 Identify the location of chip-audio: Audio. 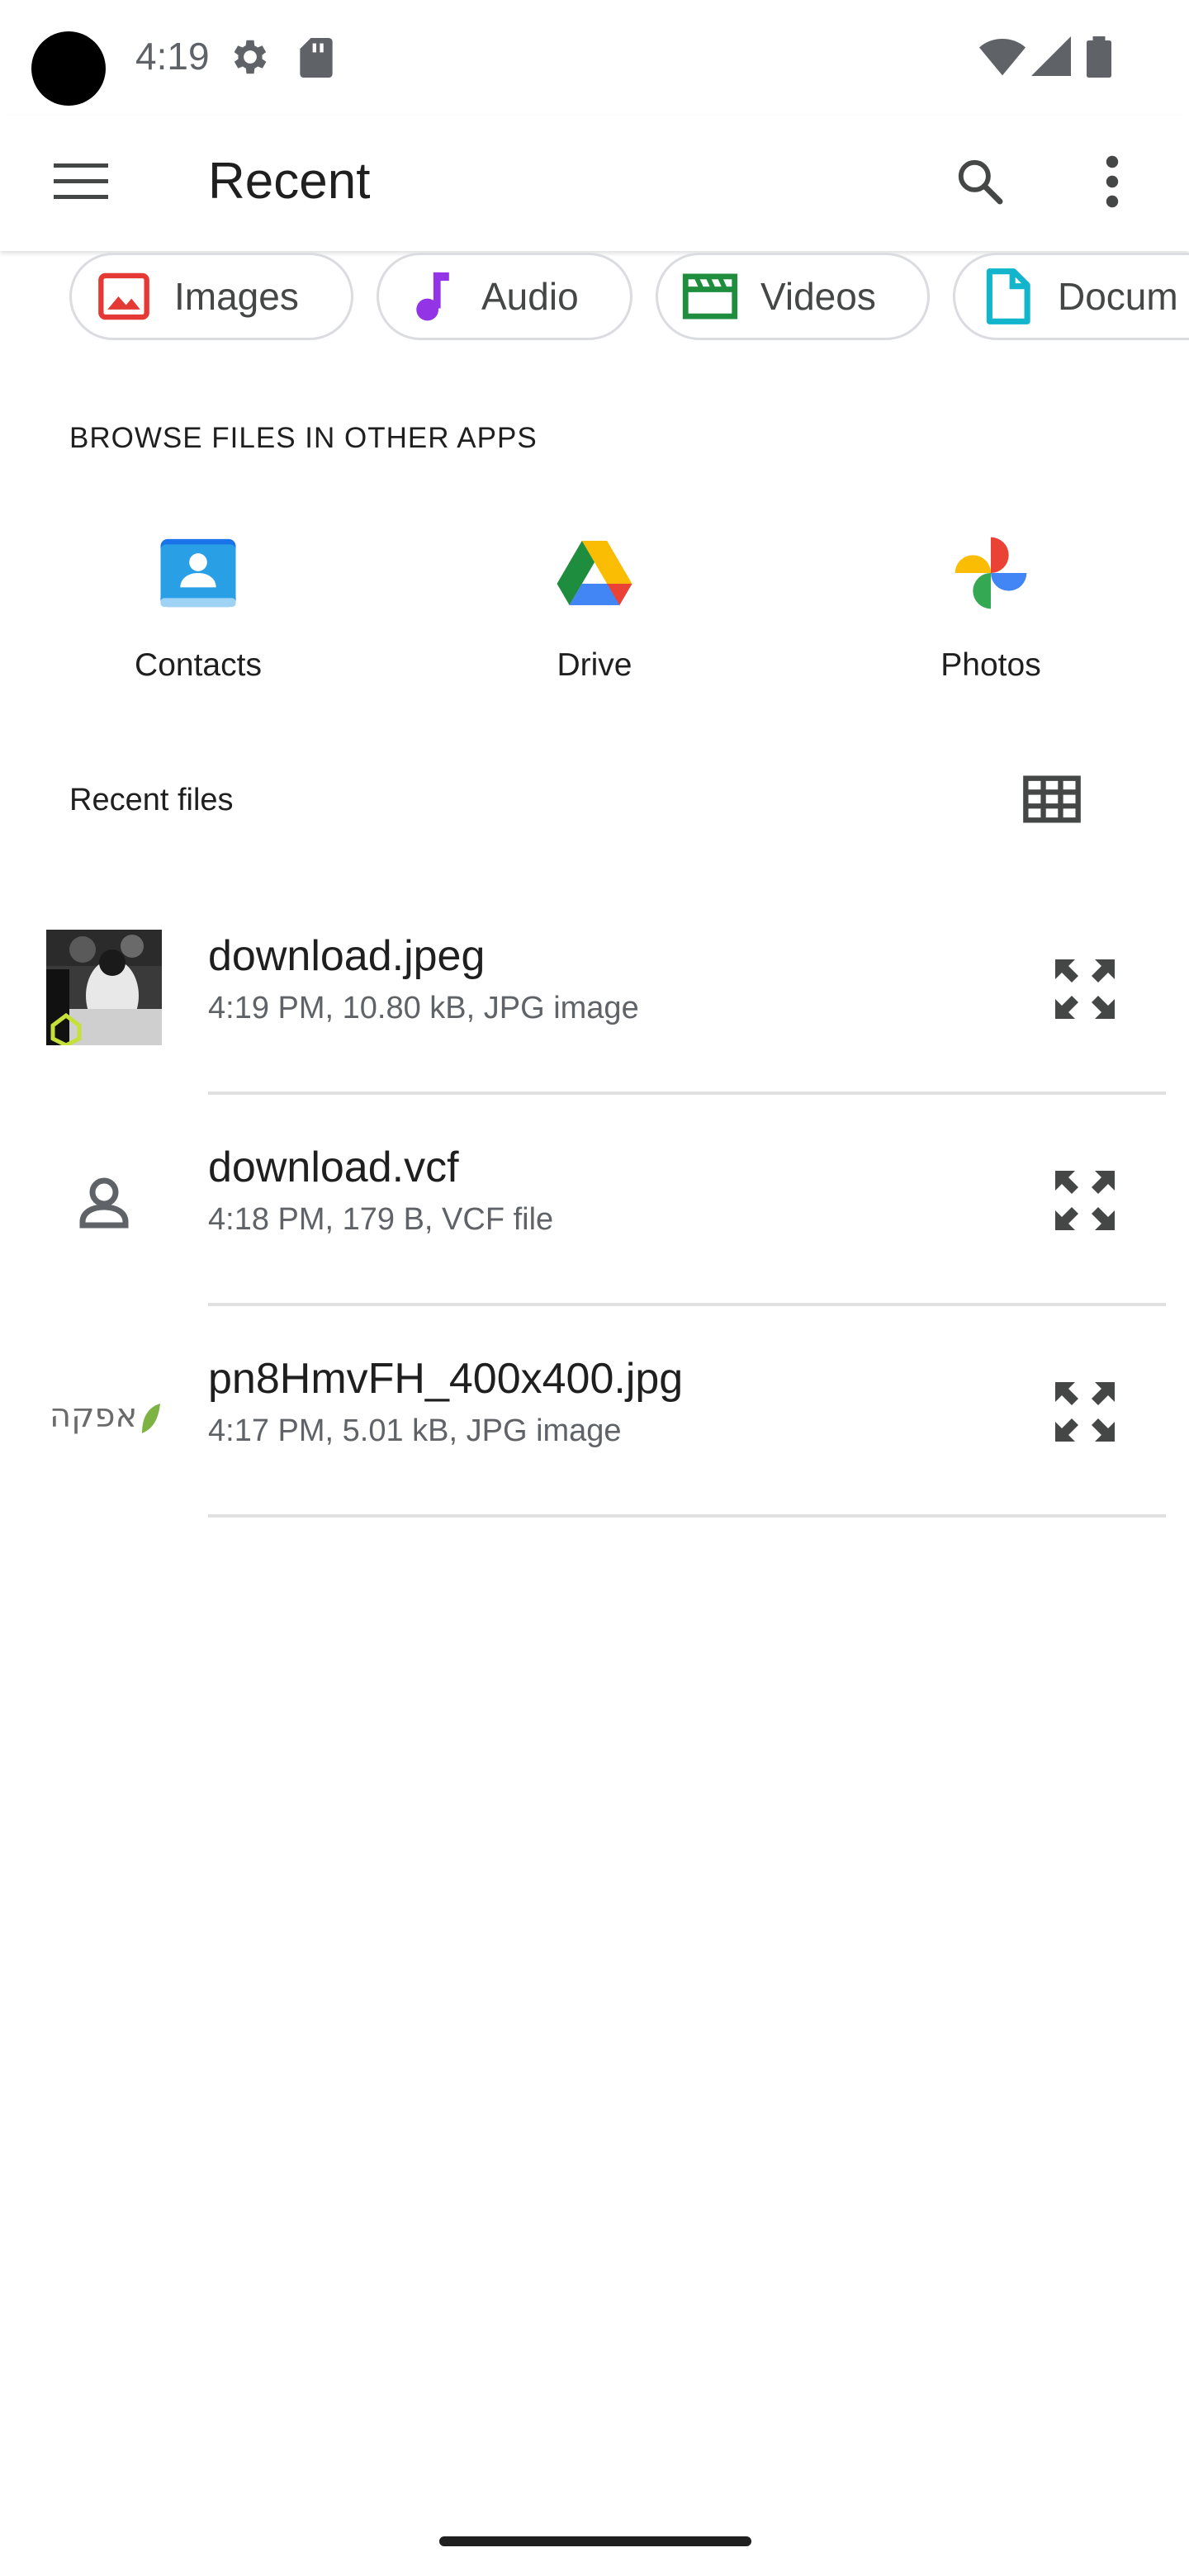
(504, 296).